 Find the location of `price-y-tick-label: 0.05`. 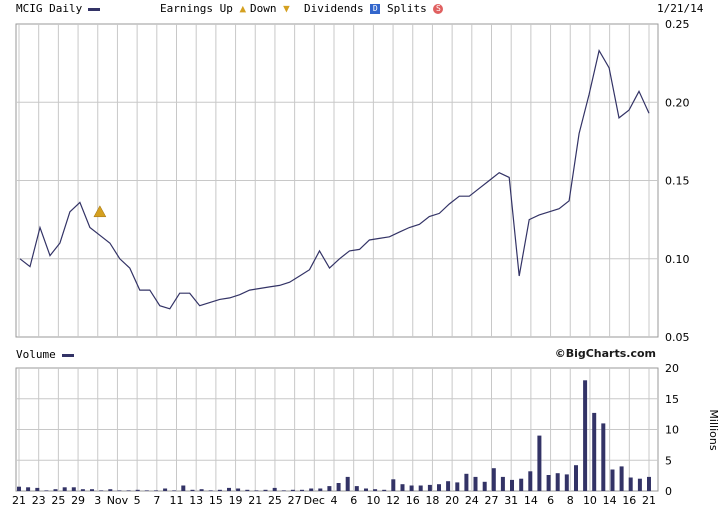

price-y-tick-label: 0.05 is located at coordinates (677, 337).